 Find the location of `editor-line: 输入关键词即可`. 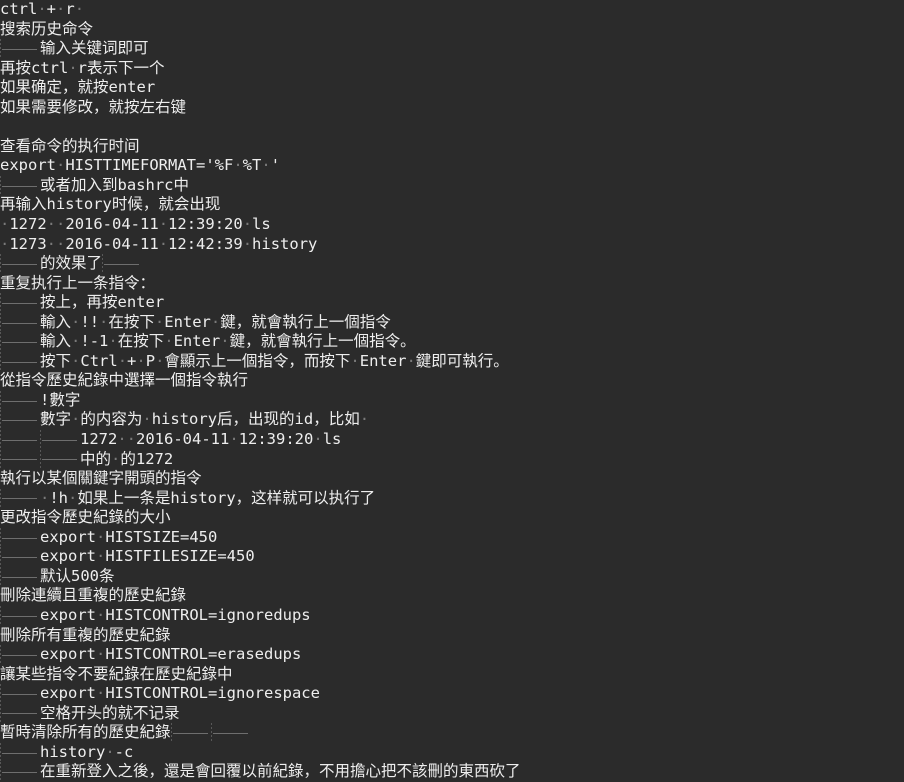

editor-line: 输入关键词即可 is located at coordinates (452, 49).